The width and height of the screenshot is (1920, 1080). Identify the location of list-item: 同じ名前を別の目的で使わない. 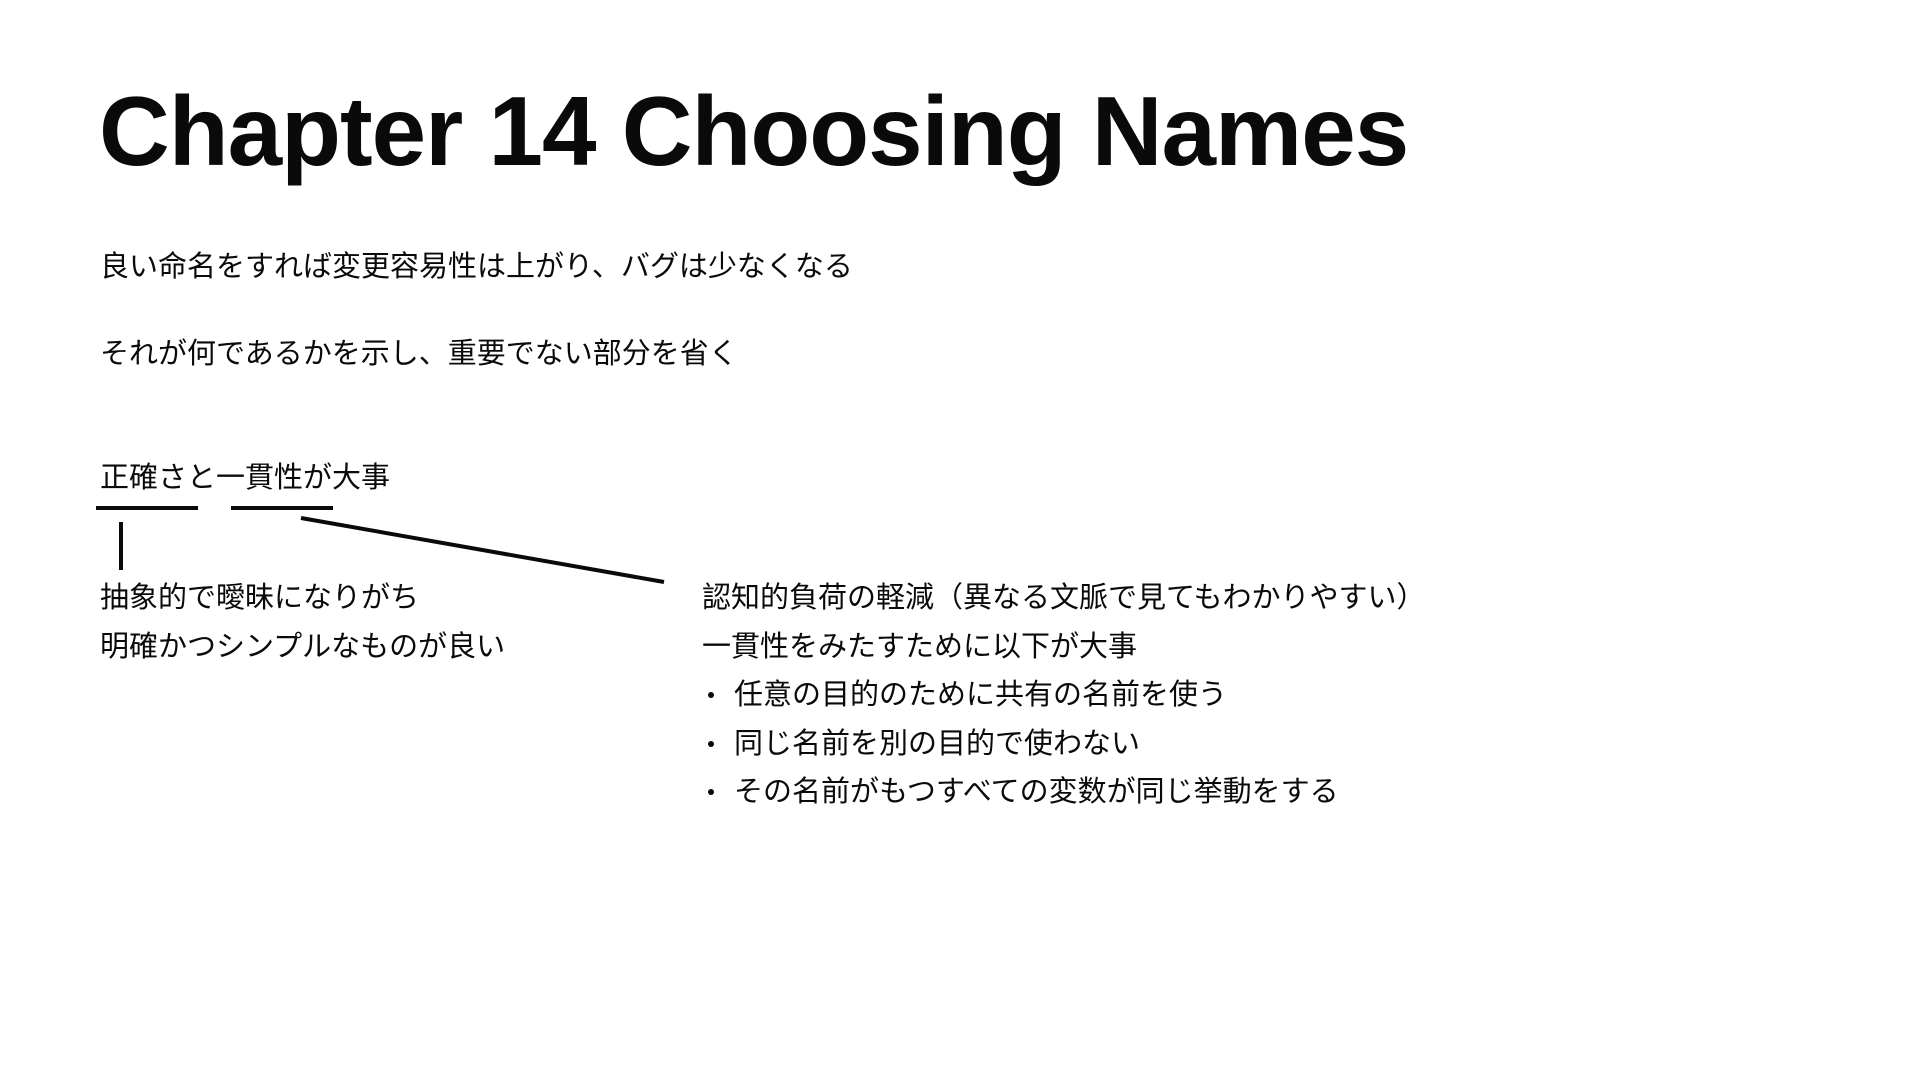
(1064, 743).